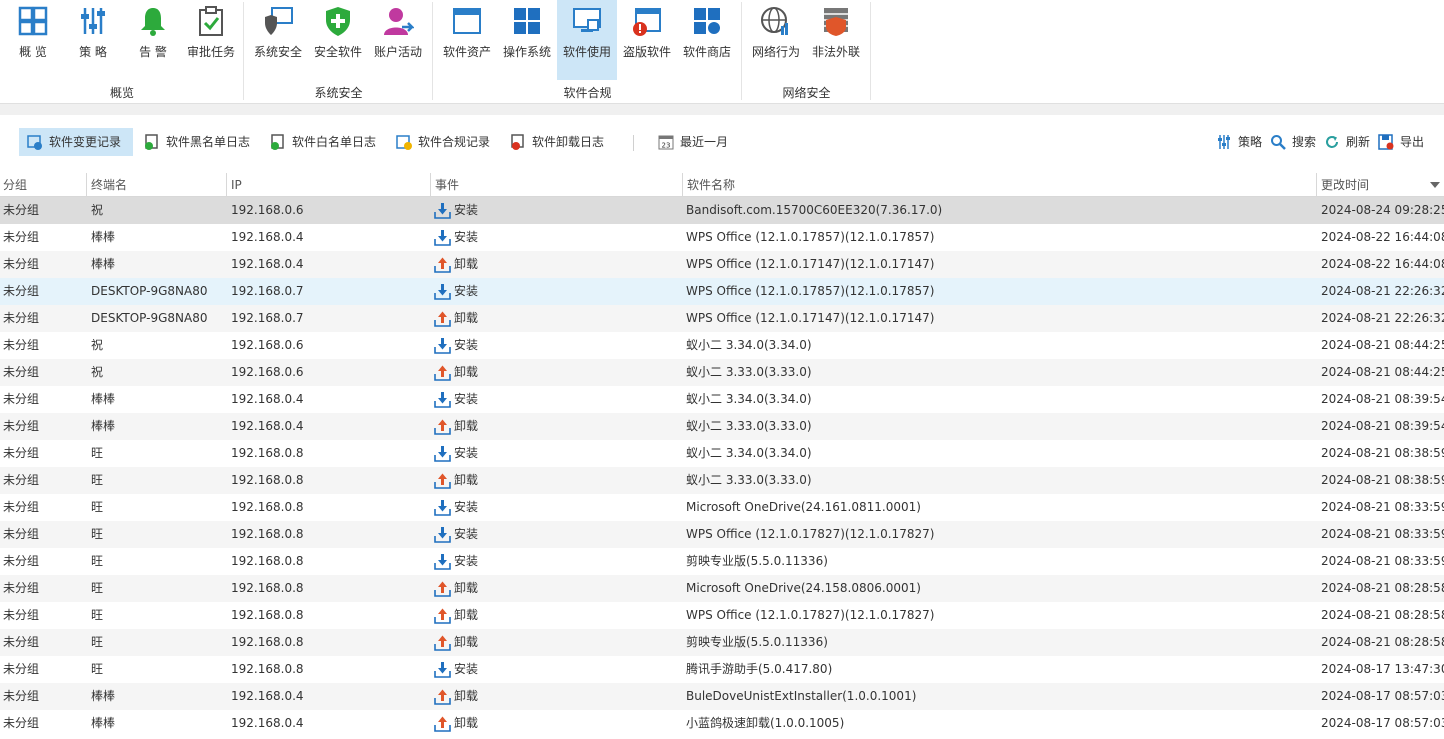 The image size is (1444, 739). Describe the element at coordinates (587, 93) in the screenshot. I see `ribbon-group-title: 软件合规` at that location.